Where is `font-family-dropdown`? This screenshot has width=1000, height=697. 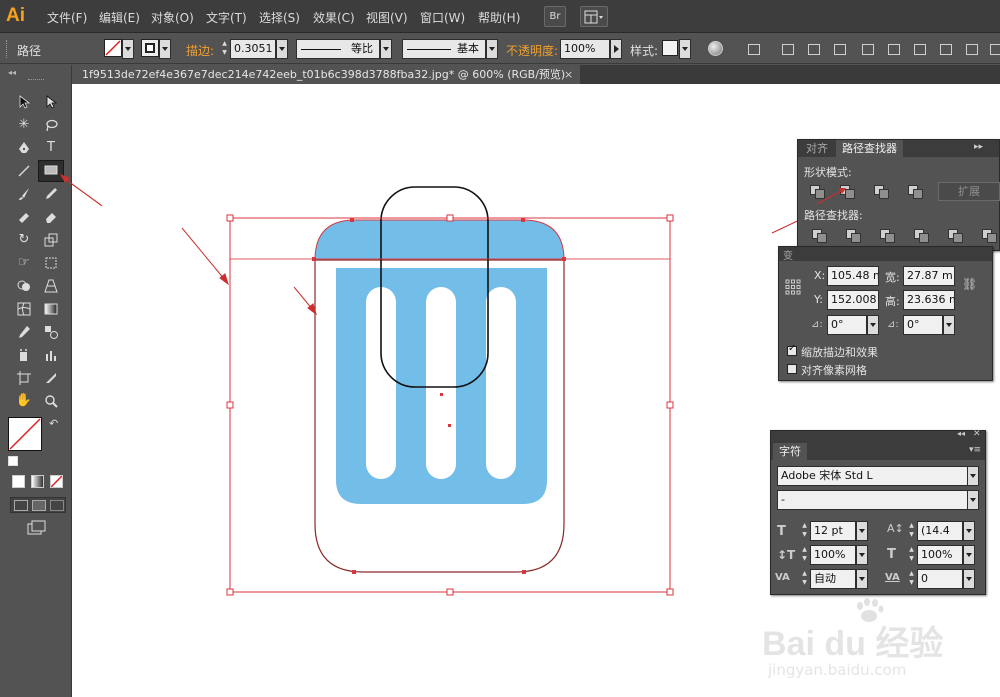
font-family-dropdown is located at coordinates (973, 476).